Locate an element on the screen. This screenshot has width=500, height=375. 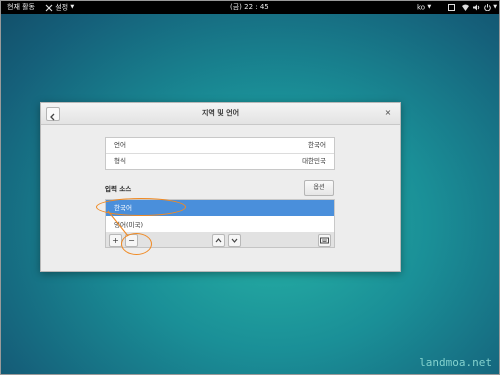
watermark: landmoa.net is located at coordinates (455, 362).